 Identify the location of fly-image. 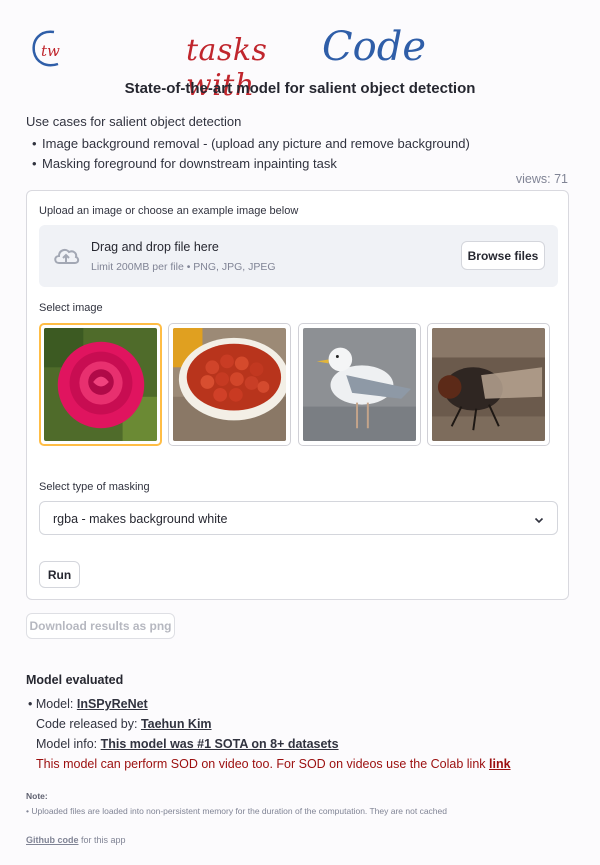
(488, 384).